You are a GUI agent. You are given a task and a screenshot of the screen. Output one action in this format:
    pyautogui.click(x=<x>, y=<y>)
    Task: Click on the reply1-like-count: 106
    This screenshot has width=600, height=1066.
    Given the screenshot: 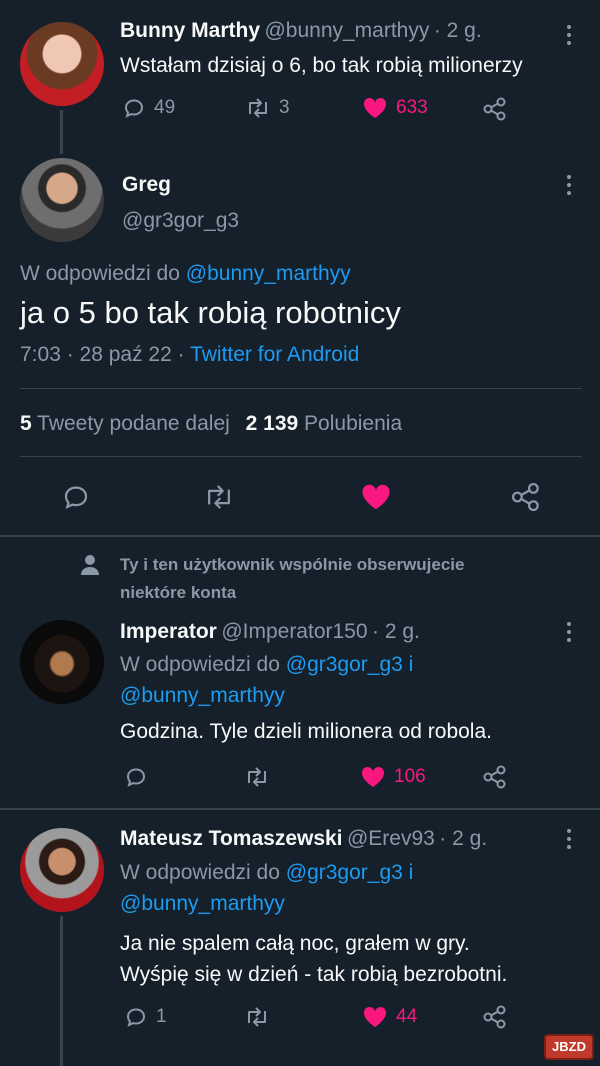 What is the action you would take?
    pyautogui.click(x=410, y=776)
    